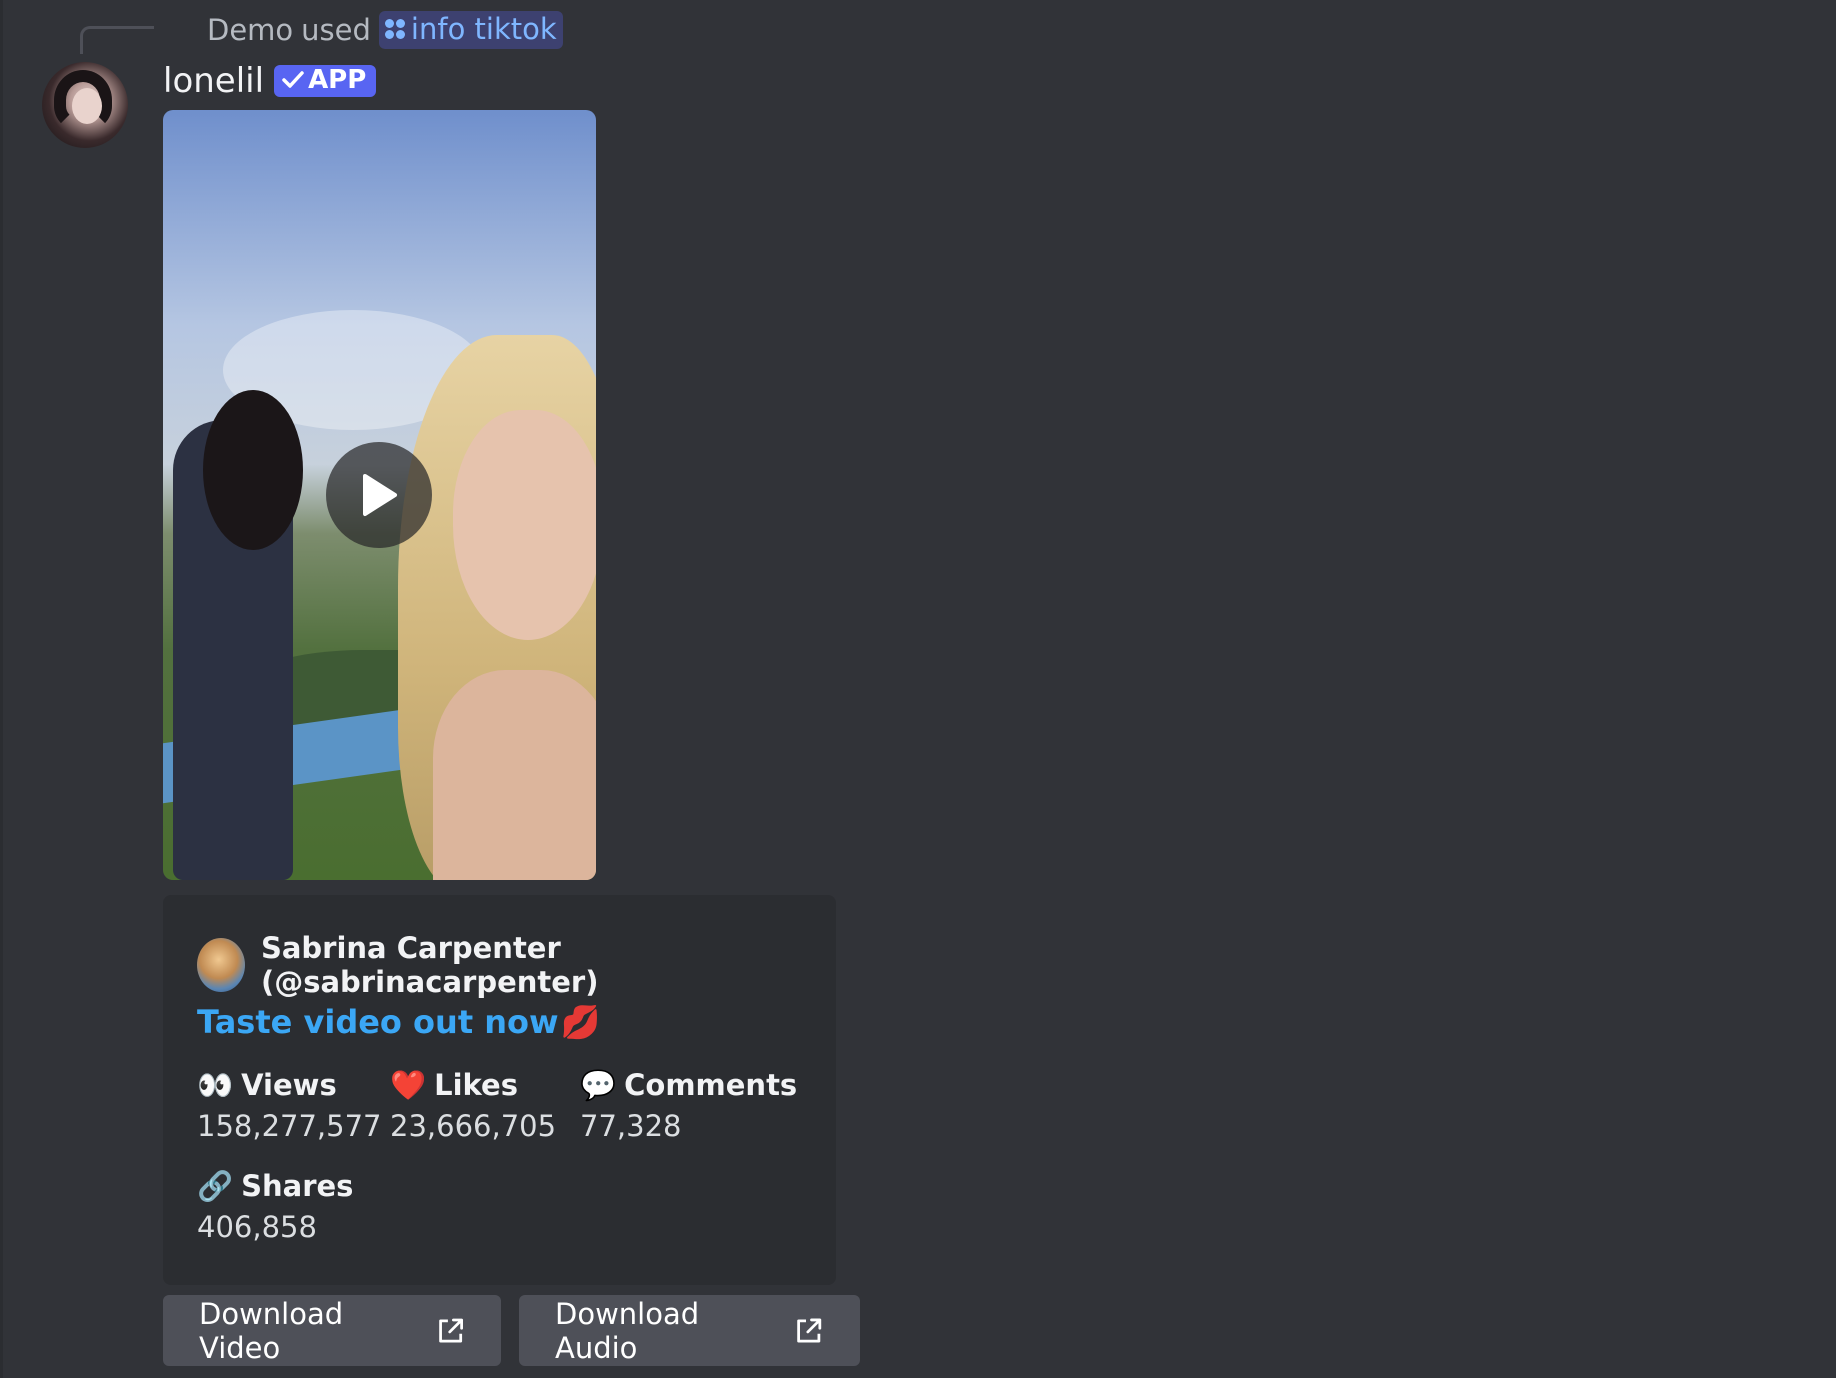 This screenshot has height=1378, width=1836. What do you see at coordinates (215, 1084) in the screenshot?
I see `eyes-emoji: 👀` at bounding box center [215, 1084].